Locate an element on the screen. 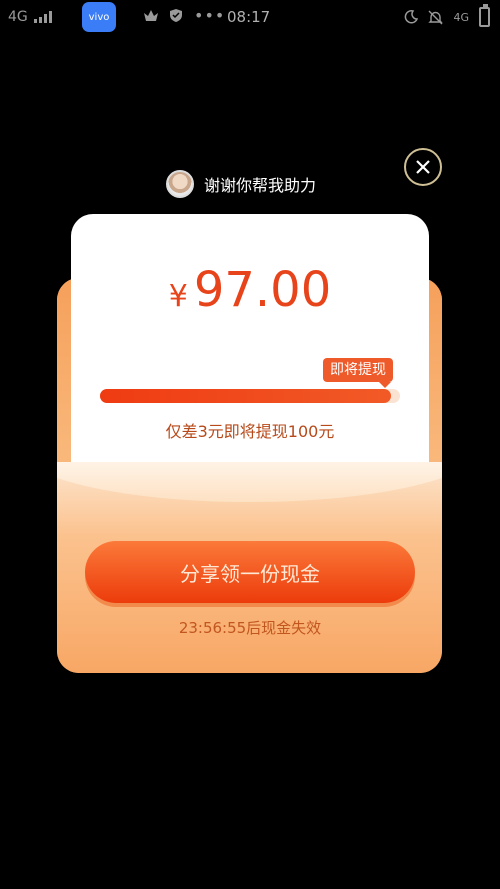 Image resolution: width=500 pixels, height=889 pixels. share-button: 分享领一份现金 is located at coordinates (250, 572).